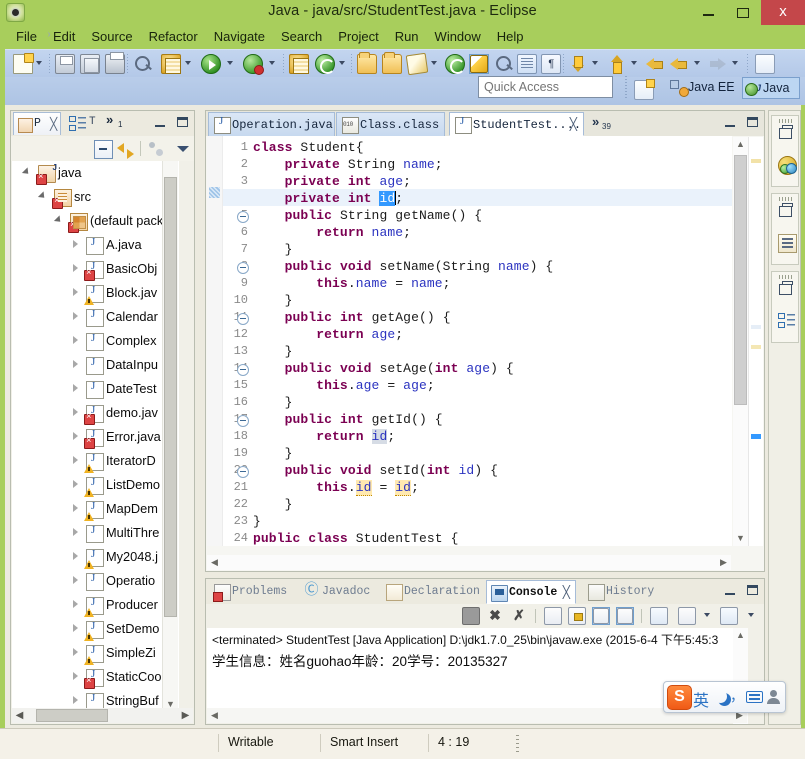 The height and width of the screenshot is (759, 805). Describe the element at coordinates (185, 715) in the screenshot. I see `tree-scroll-right-button: ▶` at that location.